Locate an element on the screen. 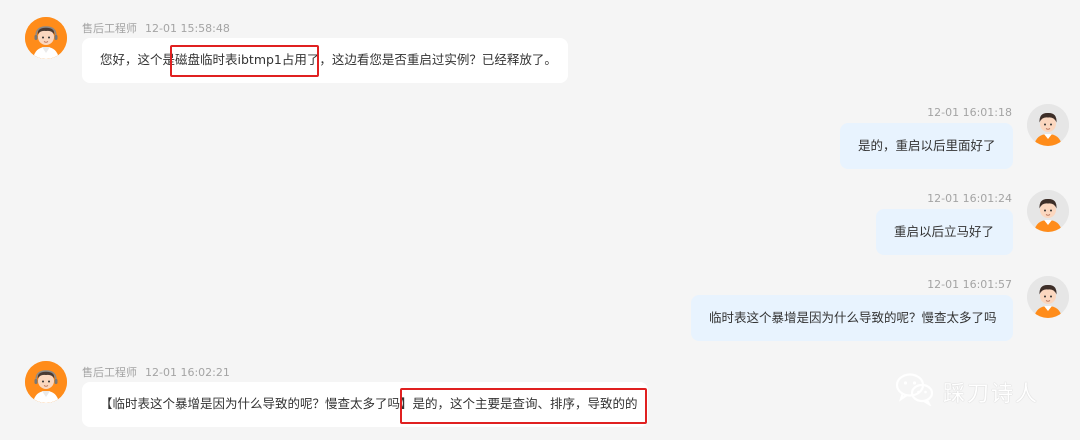 This screenshot has width=1080, height=440. message-text: 是的，重启以后里面好了 is located at coordinates (927, 145).